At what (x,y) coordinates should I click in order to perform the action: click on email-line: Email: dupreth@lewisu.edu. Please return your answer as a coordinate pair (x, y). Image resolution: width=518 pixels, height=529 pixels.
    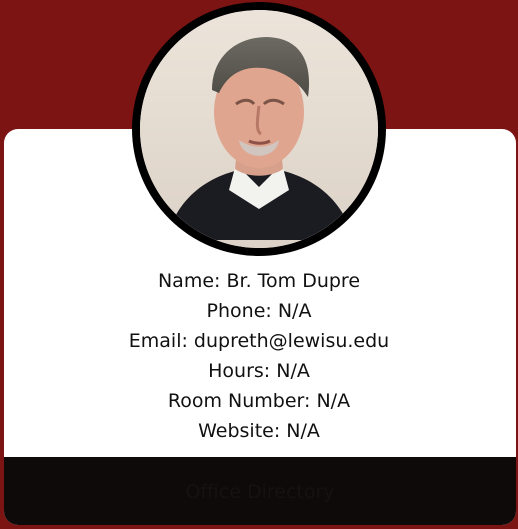
    Looking at the image, I should click on (259, 341).